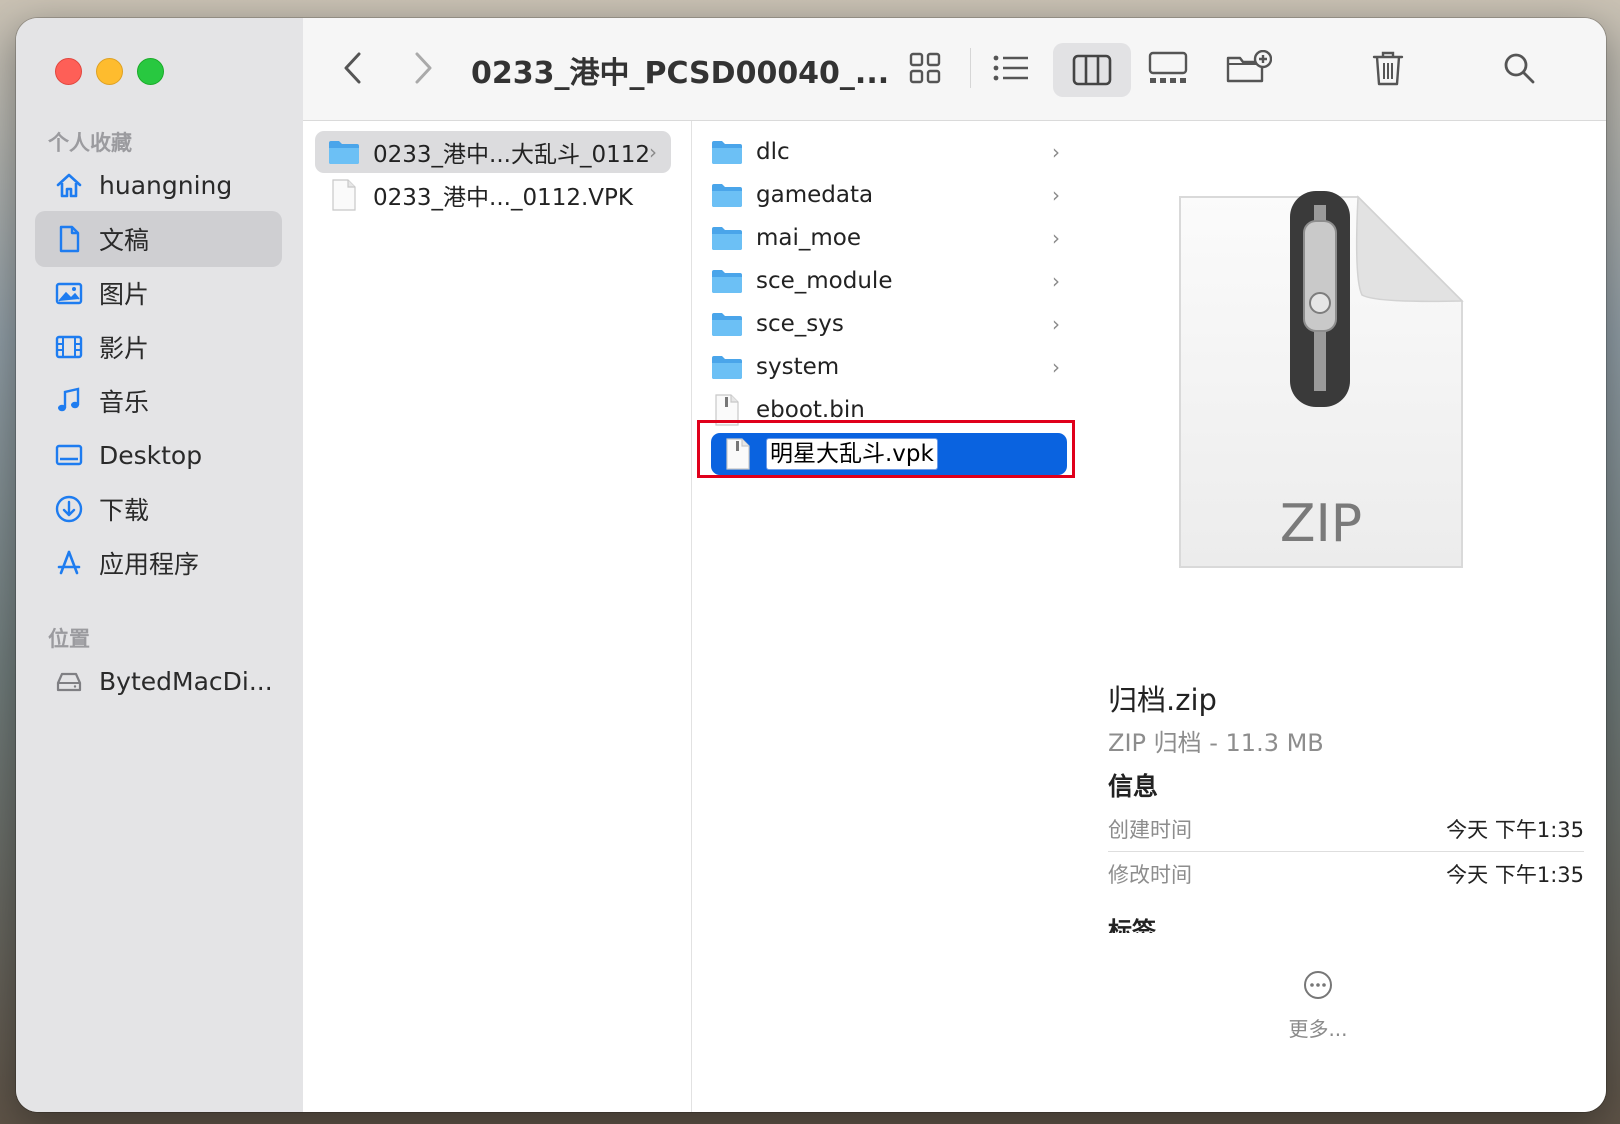  What do you see at coordinates (124, 402) in the screenshot?
I see `sidebar-item-label: 音乐` at bounding box center [124, 402].